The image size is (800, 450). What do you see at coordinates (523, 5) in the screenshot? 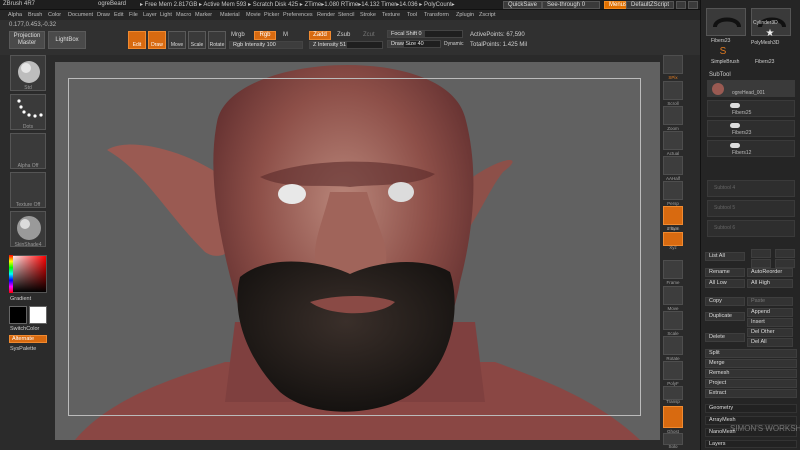
I see `quicksave-button: QuickSave` at bounding box center [523, 5].